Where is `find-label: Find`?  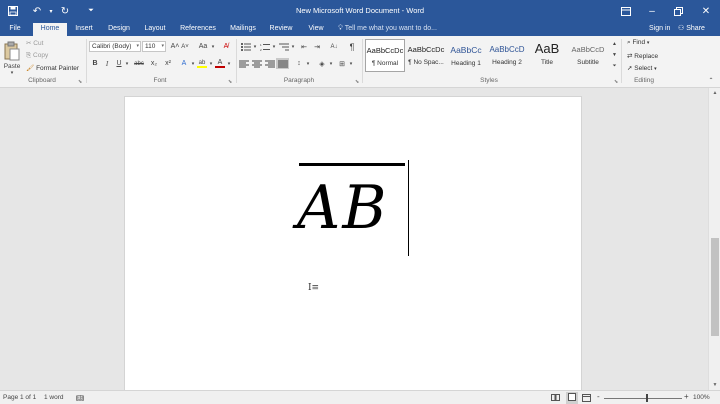 find-label: Find is located at coordinates (639, 42).